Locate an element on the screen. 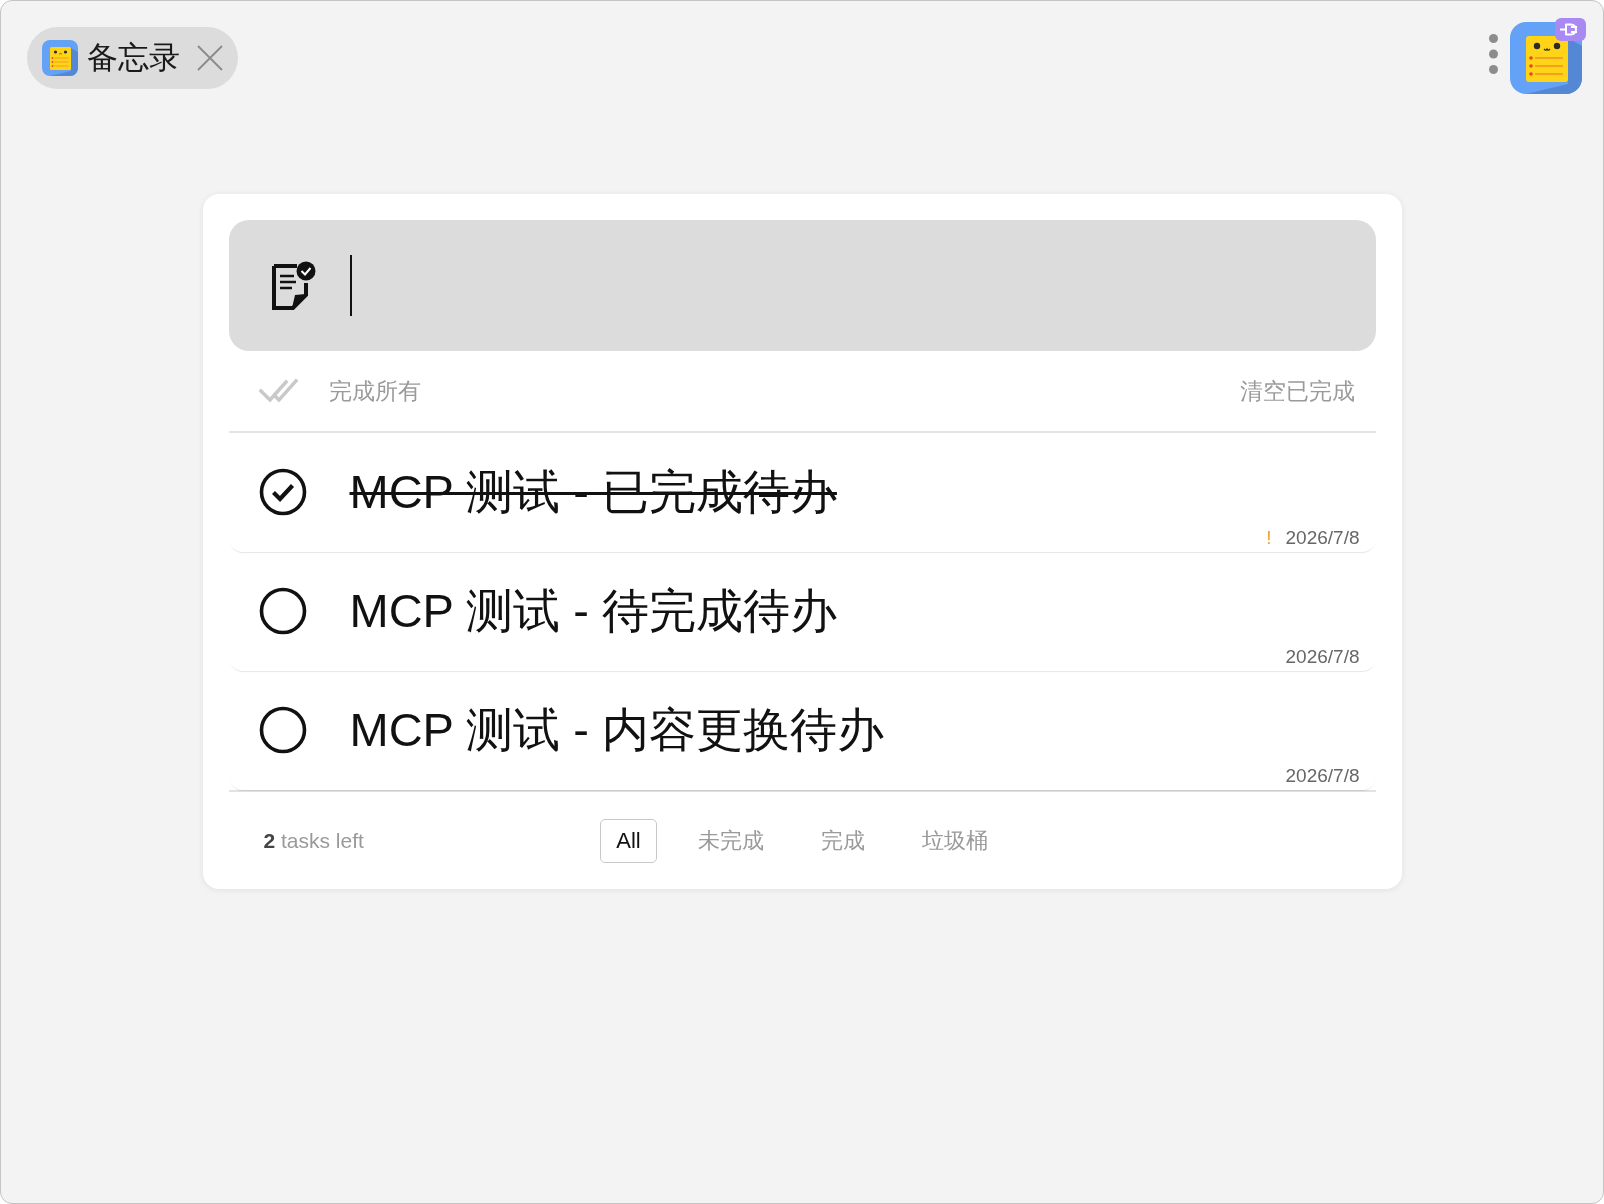 The height and width of the screenshot is (1204, 1604). note-check-icon is located at coordinates (292, 285).